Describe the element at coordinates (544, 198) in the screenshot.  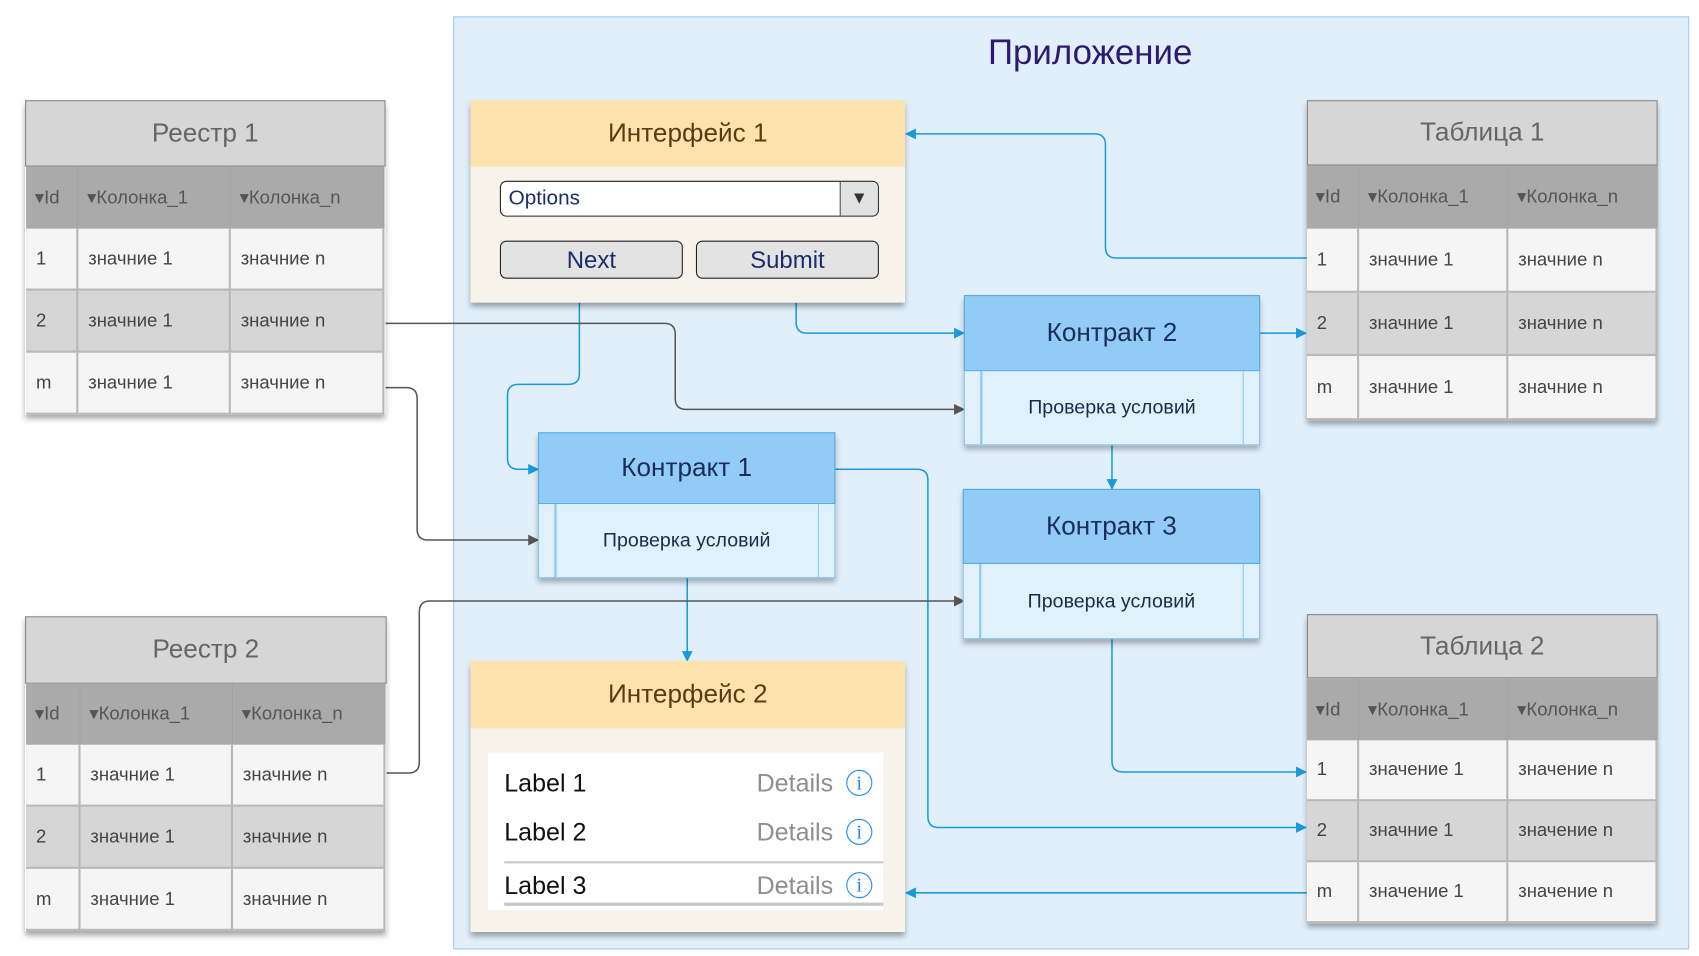
I see `dropdown-value: Options` at that location.